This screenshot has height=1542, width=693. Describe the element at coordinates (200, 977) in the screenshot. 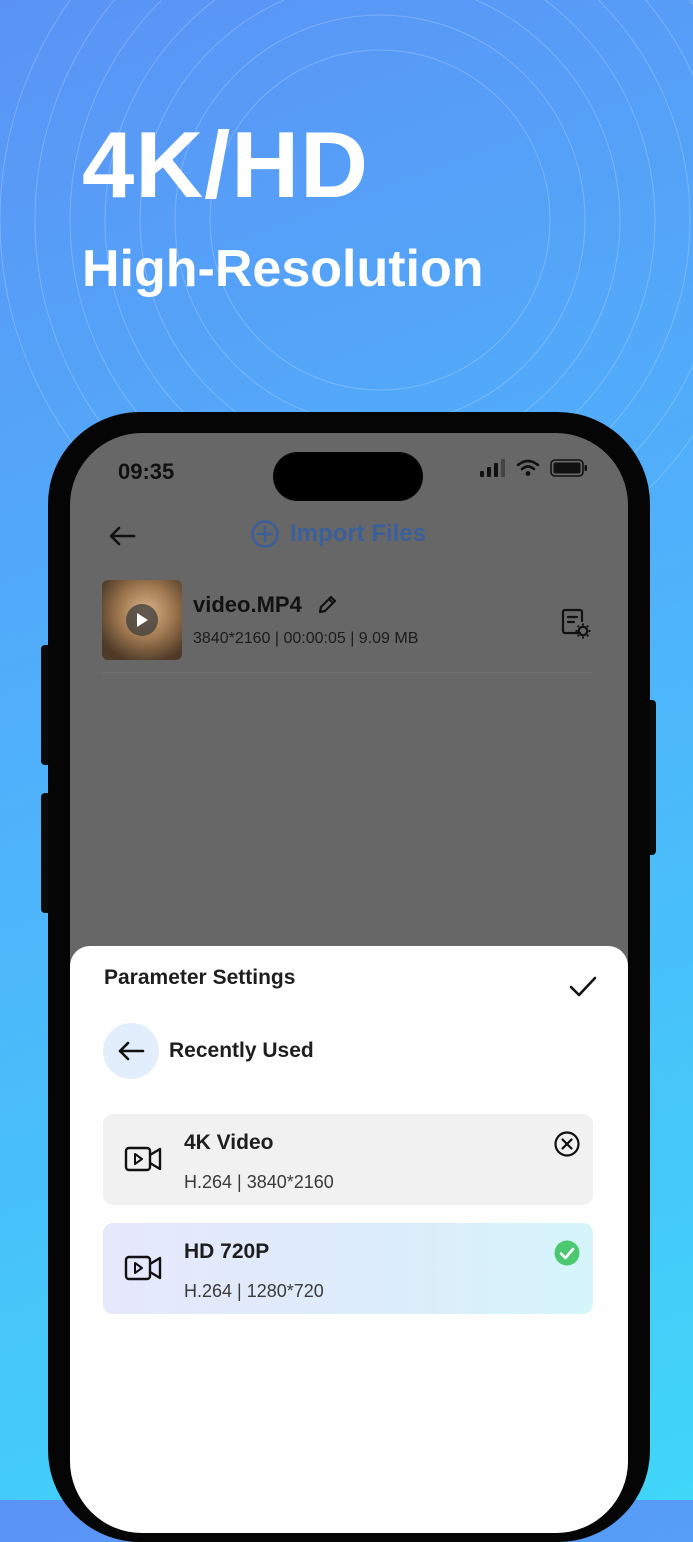

I see `sheet-title: Parameter Settings` at that location.